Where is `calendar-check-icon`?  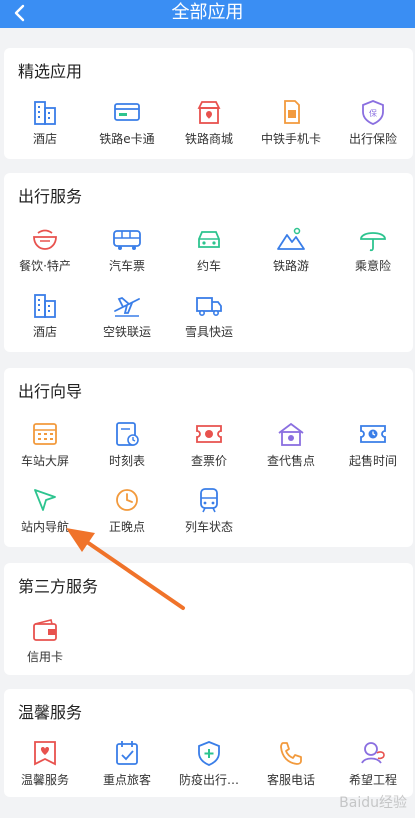
calendar-check-icon is located at coordinates (127, 753).